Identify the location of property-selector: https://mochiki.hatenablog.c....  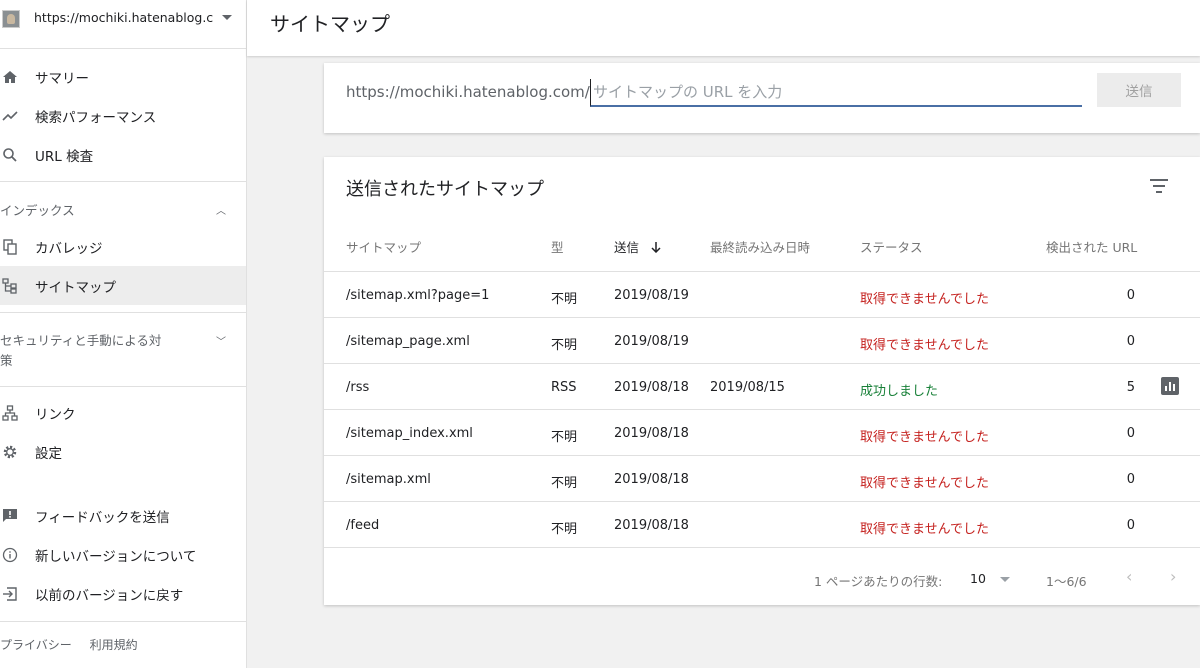
(123, 24).